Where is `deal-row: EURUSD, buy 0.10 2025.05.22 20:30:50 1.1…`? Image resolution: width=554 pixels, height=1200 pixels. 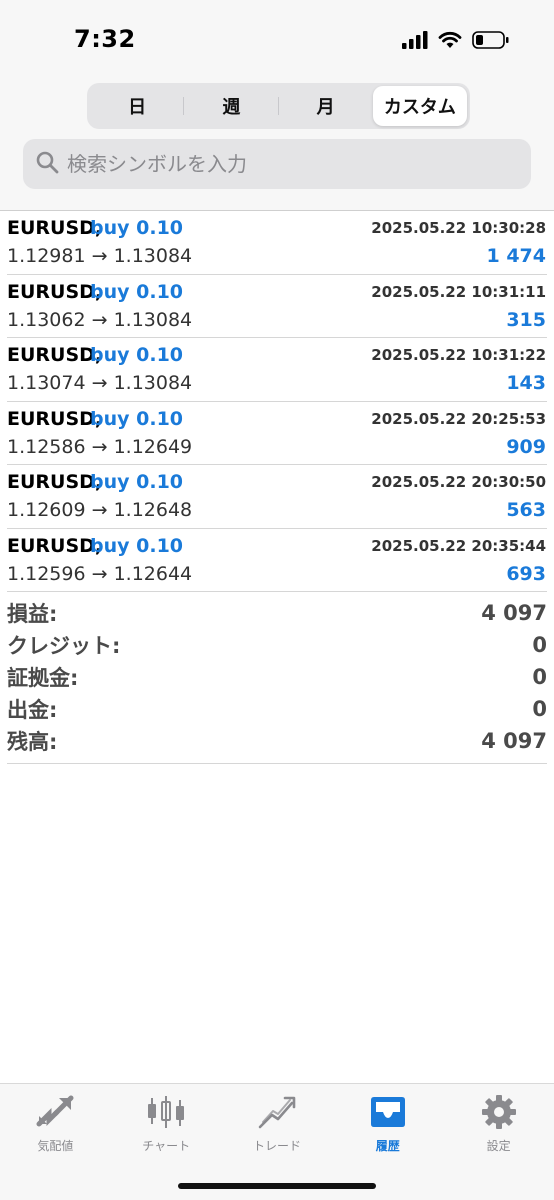
deal-row: EURUSD, buy 0.10 2025.05.22 20:30:50 1.1… is located at coordinates (277, 497).